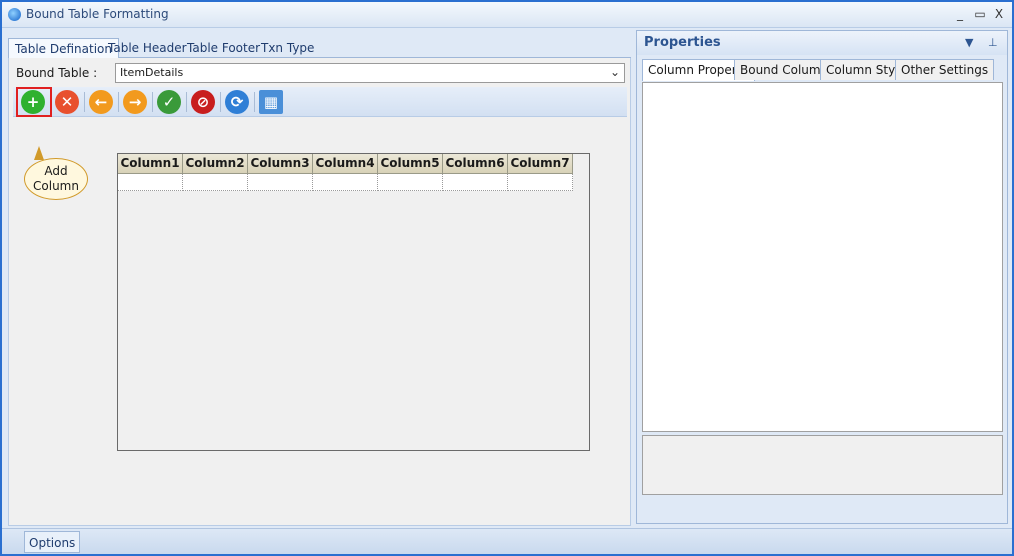 Image resolution: width=1014 pixels, height=556 pixels. Describe the element at coordinates (56, 186) in the screenshot. I see `callout-line-2: Column` at that location.